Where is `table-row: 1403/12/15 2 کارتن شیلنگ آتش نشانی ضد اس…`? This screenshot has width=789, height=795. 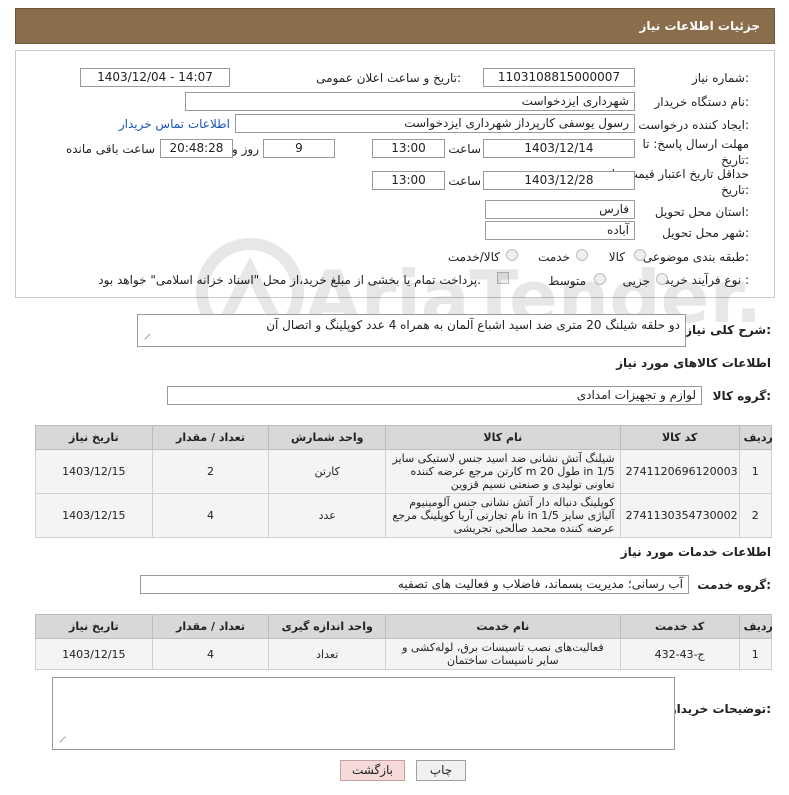 table-row: 1403/12/15 2 کارتن شیلنگ آتش نشانی ضد اس… is located at coordinates (404, 471).